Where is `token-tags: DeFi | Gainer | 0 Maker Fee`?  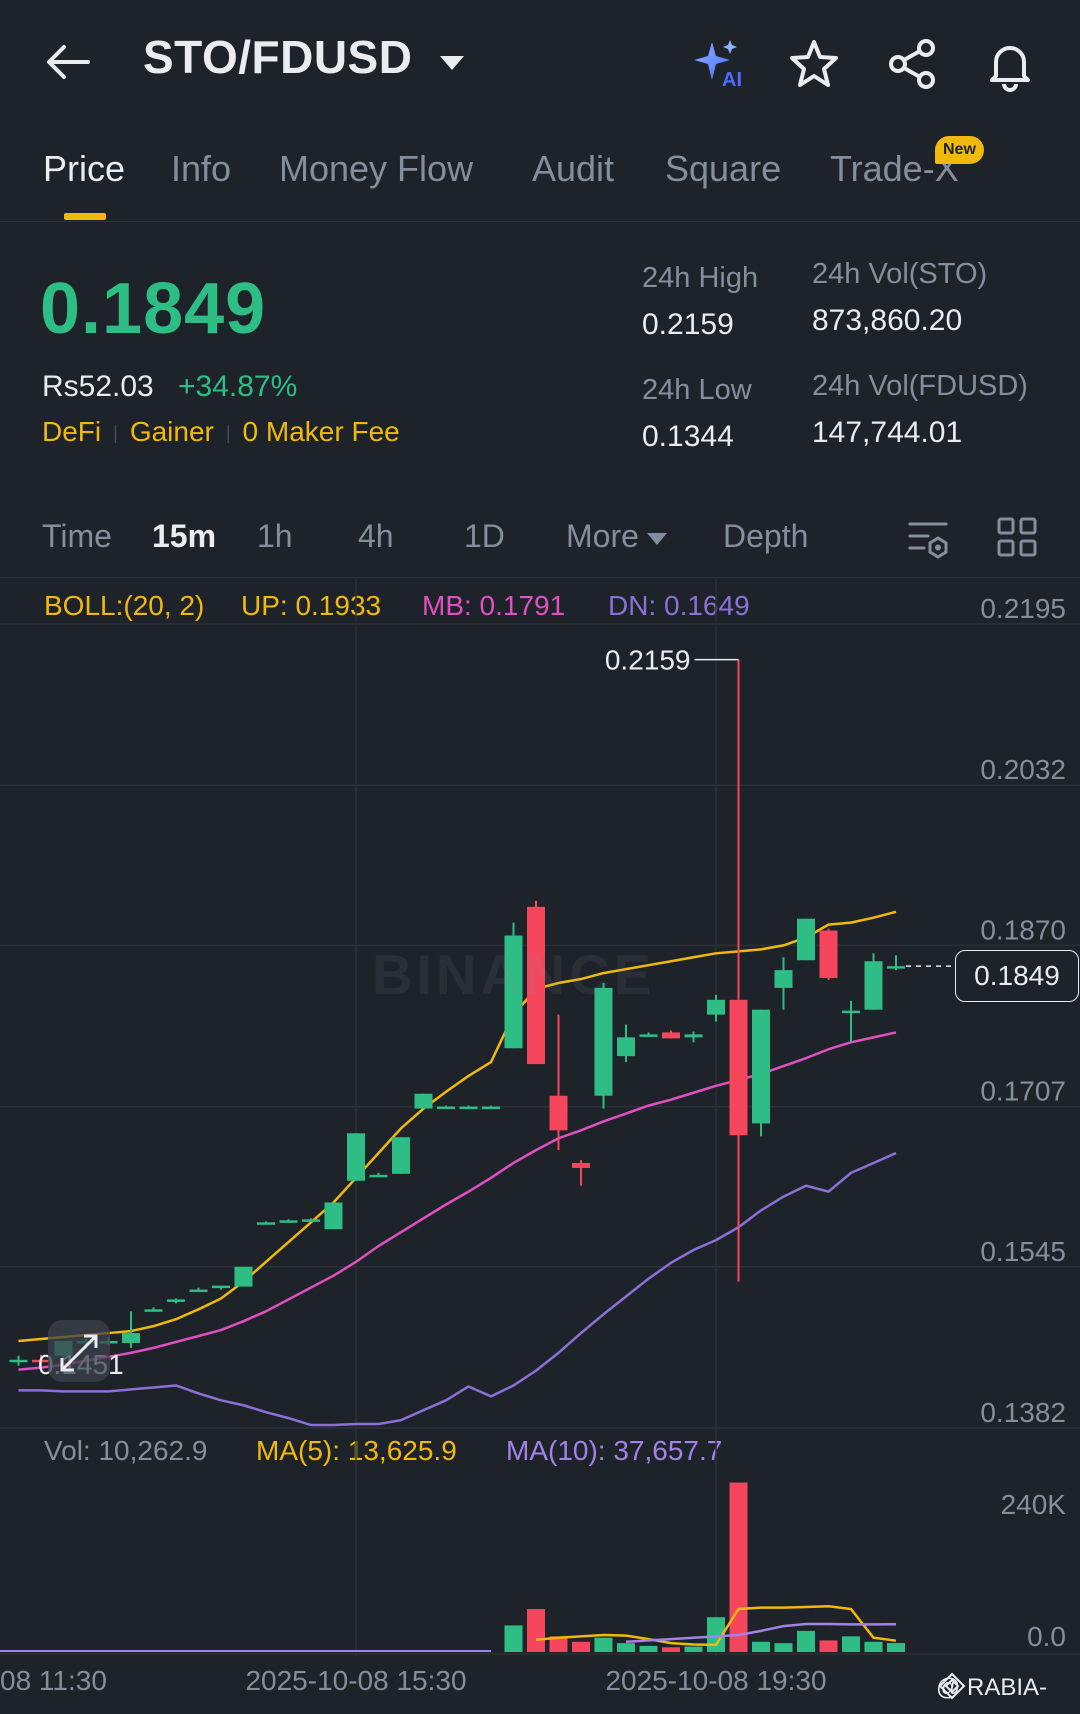 token-tags: DeFi | Gainer | 0 Maker Fee is located at coordinates (221, 431).